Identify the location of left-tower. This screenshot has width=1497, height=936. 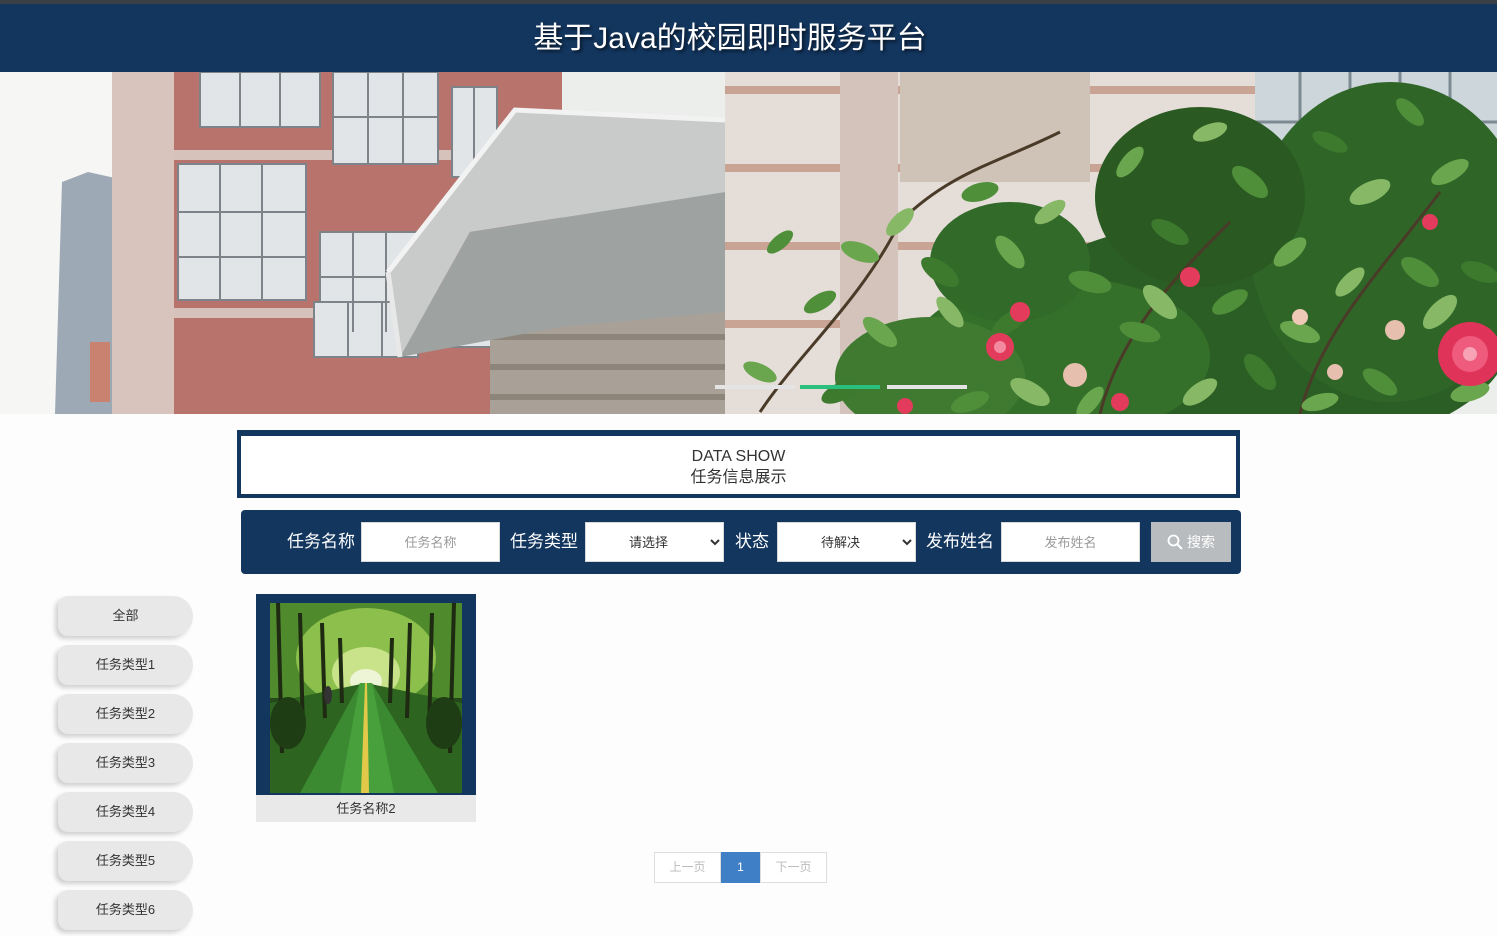
(85, 293).